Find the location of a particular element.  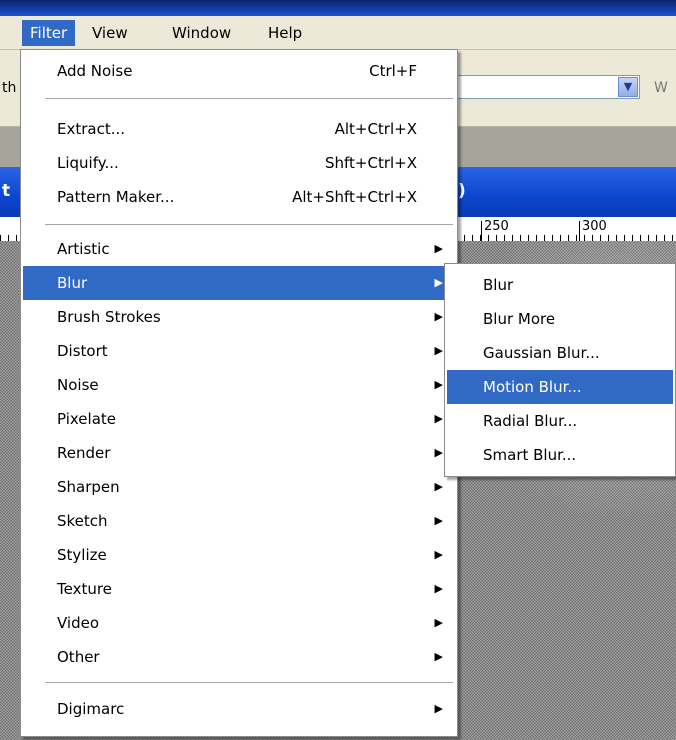

menu-item-shortcut: Shft+Ctrl+X is located at coordinates (370, 163).